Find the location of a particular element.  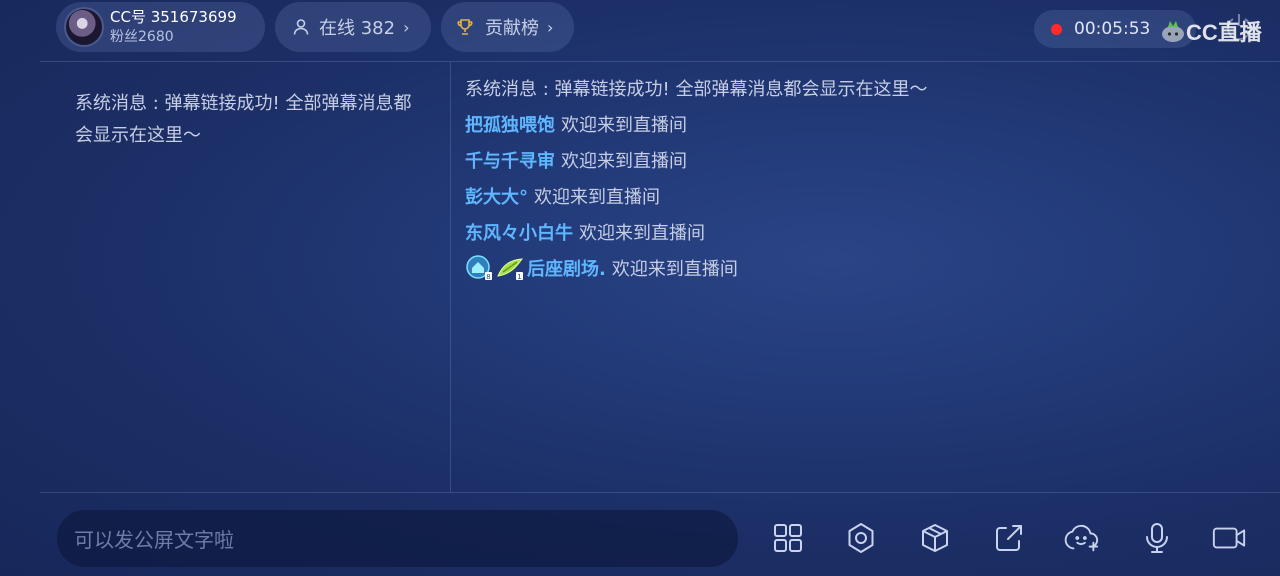

cc-id: CC号 351673699 is located at coordinates (173, 17).